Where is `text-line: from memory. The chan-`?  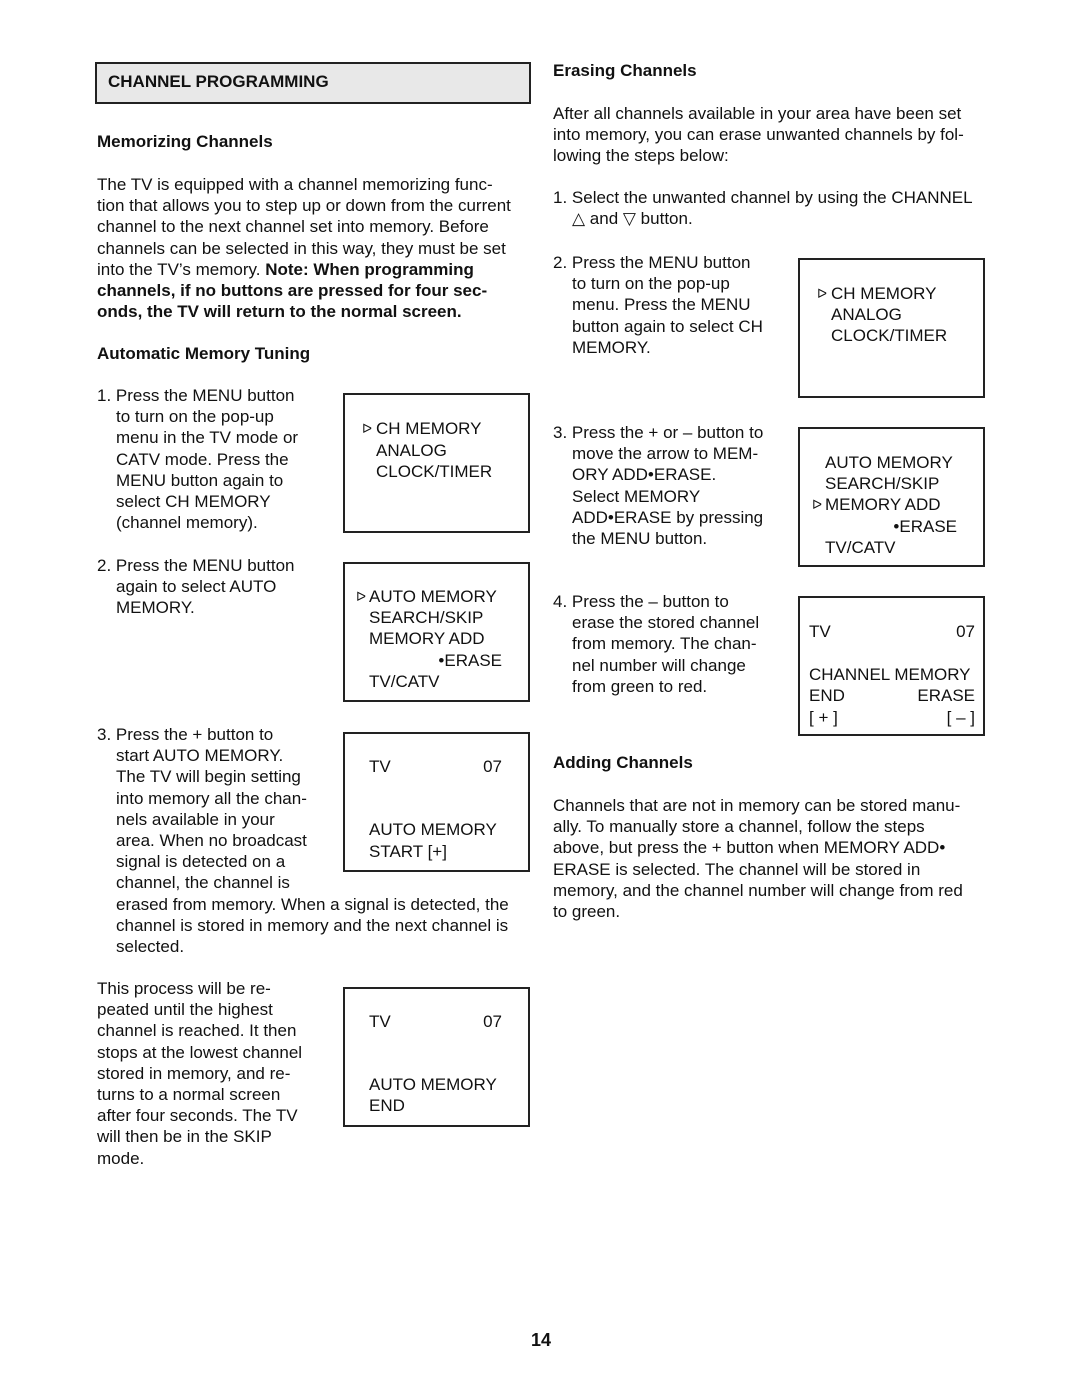 text-line: from memory. The chan- is located at coordinates (664, 644).